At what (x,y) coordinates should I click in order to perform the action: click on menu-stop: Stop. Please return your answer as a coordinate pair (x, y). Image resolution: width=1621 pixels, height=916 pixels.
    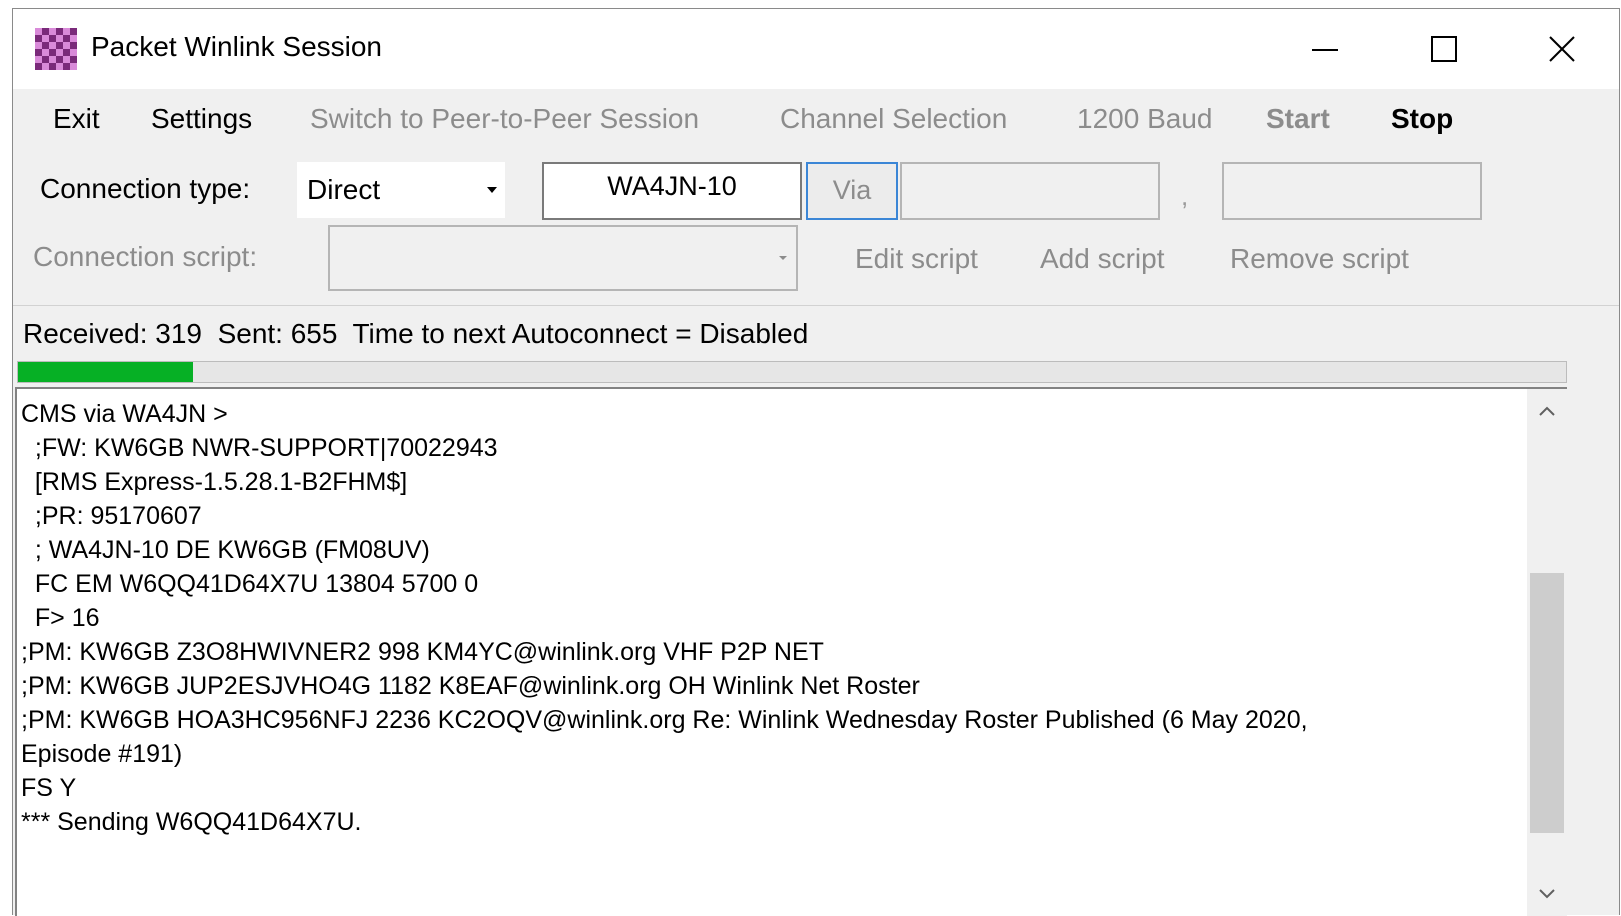
    Looking at the image, I should click on (1422, 119).